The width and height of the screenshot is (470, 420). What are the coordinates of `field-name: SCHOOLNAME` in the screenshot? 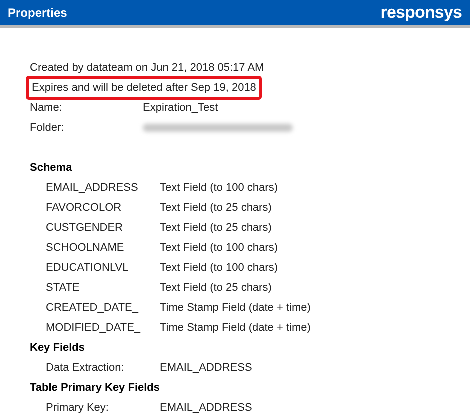 It's located at (86, 248).